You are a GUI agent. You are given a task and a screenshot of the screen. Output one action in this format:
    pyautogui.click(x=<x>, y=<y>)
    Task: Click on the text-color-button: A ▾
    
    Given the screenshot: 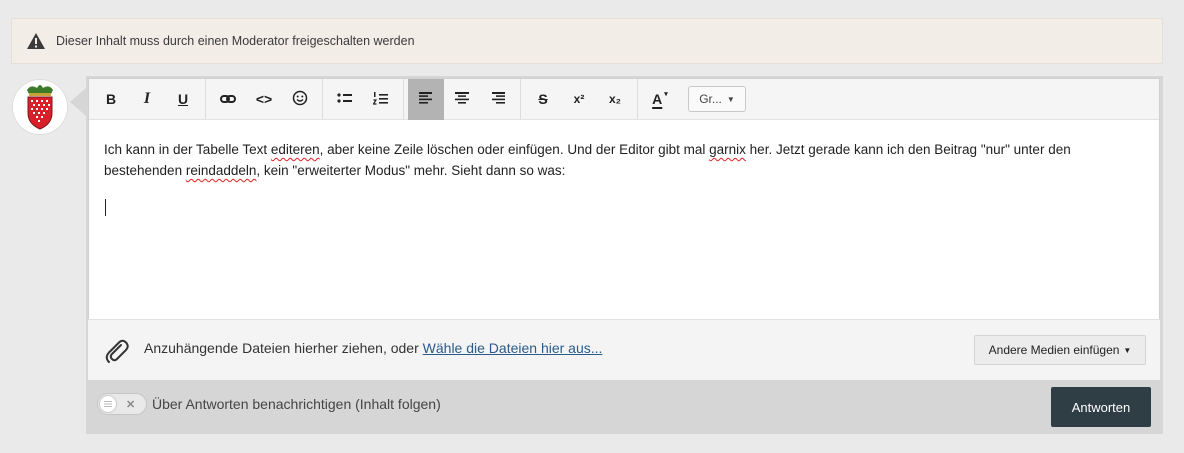 What is the action you would take?
    pyautogui.click(x=660, y=99)
    